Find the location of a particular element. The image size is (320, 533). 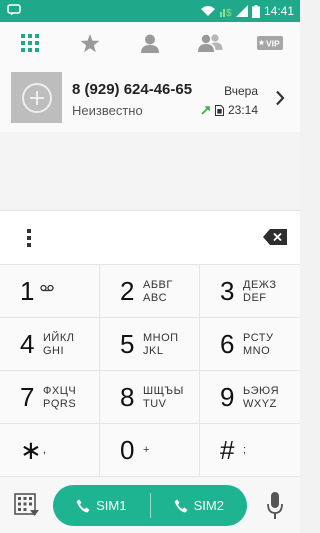

tab-contacts is located at coordinates (150, 43).